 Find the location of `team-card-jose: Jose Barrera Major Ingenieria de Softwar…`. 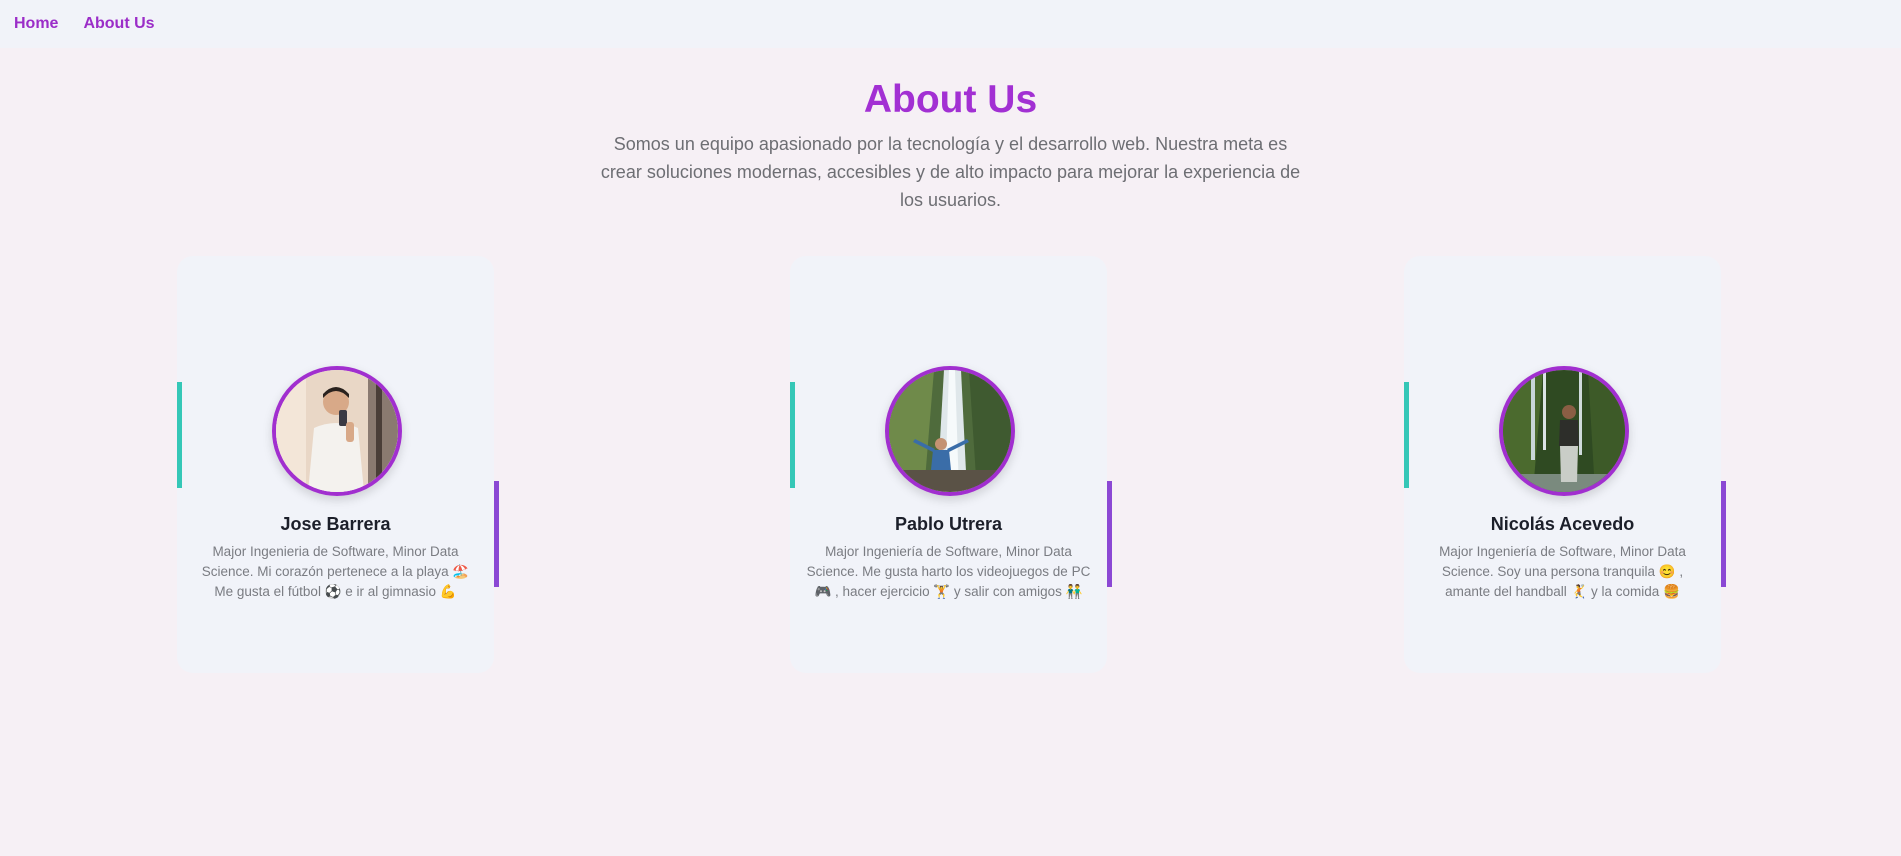

team-card-jose: Jose Barrera Major Ingenieria de Softwar… is located at coordinates (338, 464).